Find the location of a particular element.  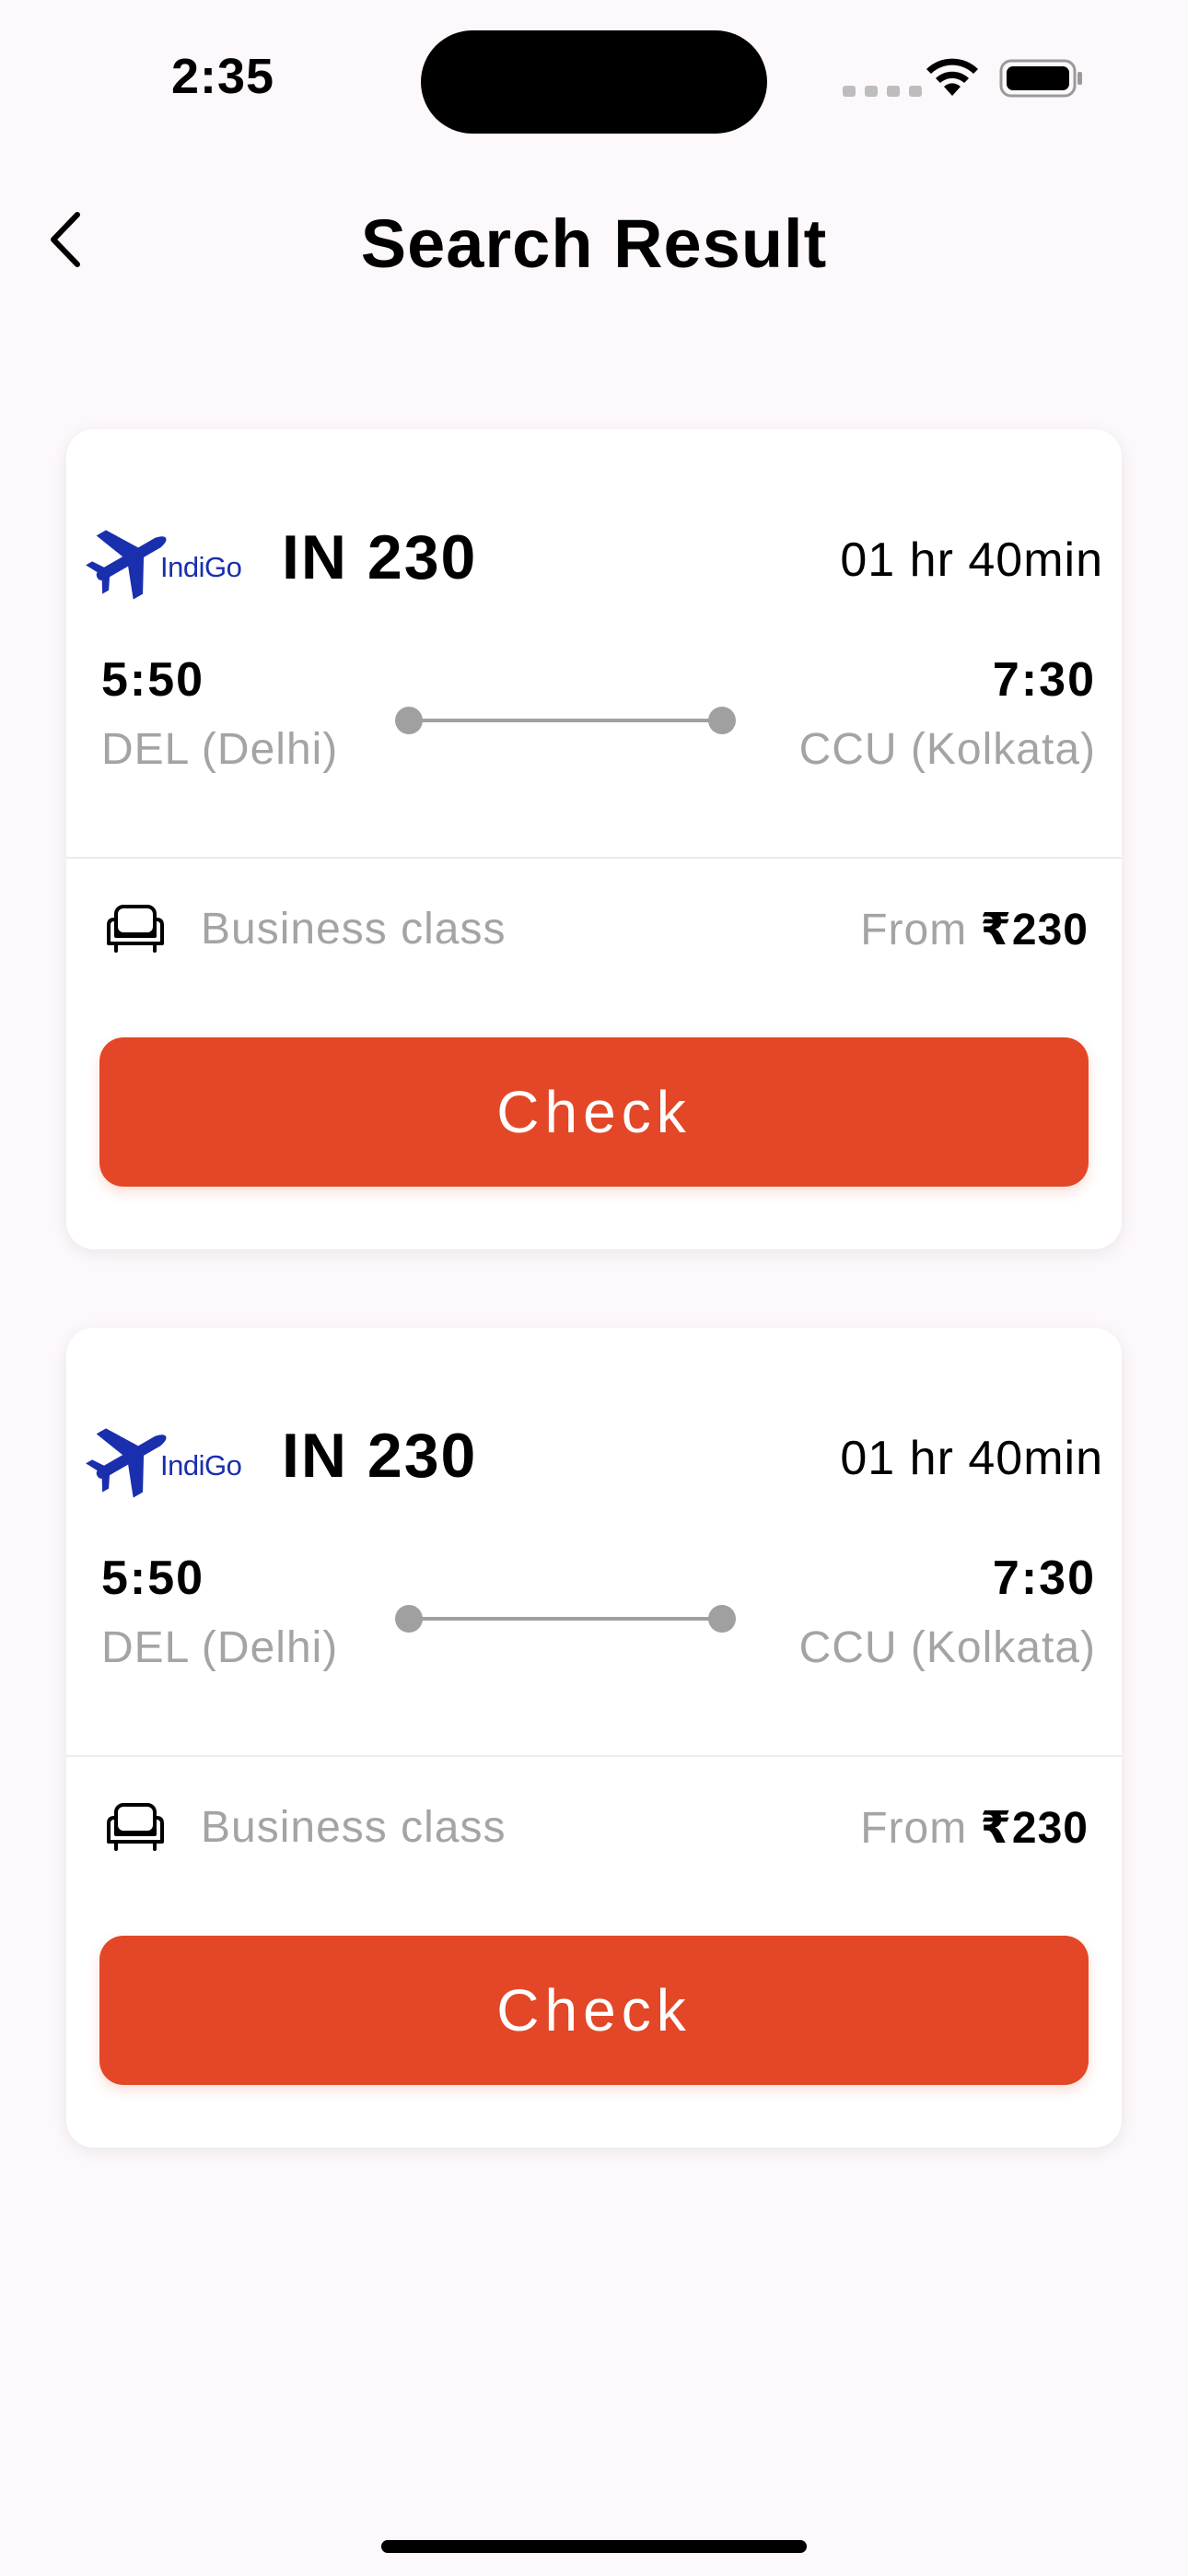

battery-icon is located at coordinates (1040, 78).